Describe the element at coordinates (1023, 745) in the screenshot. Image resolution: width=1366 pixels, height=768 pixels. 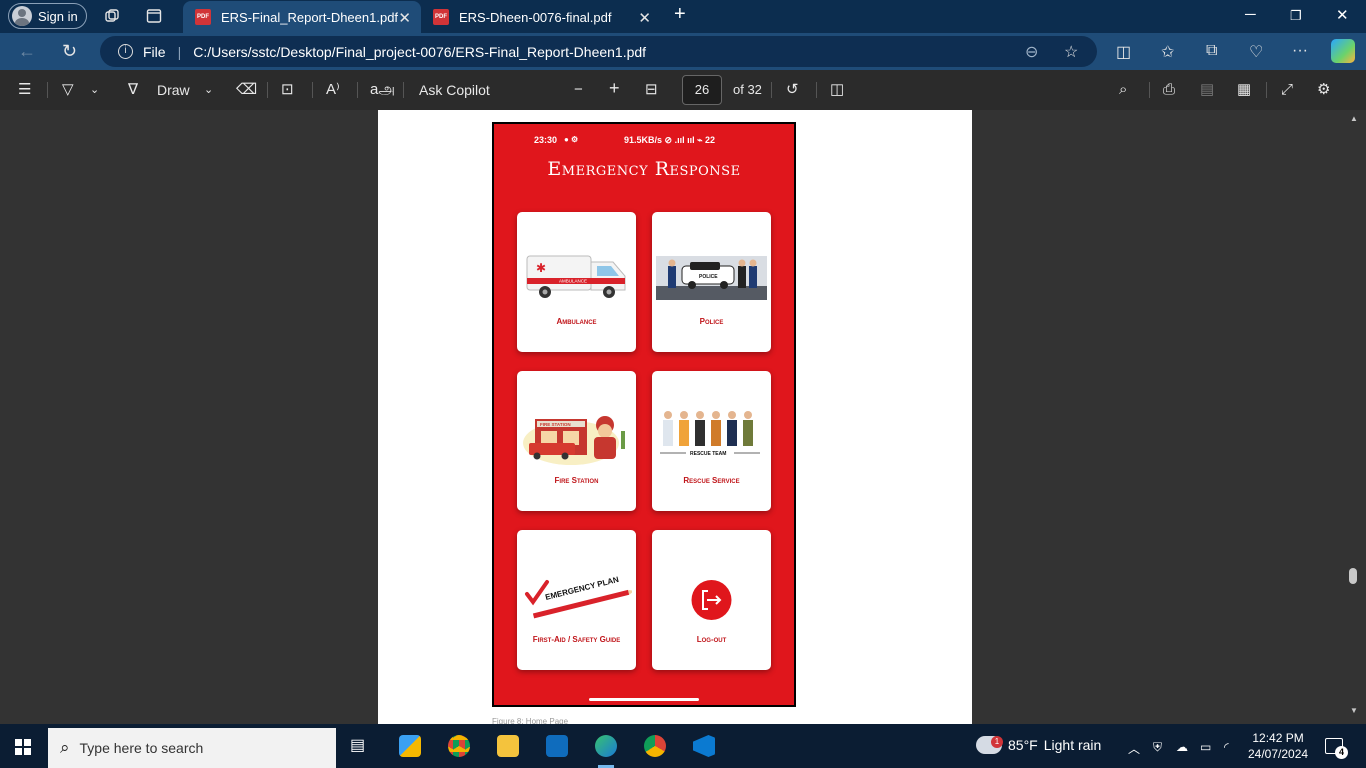
I see `weather-temp: 85°F` at that location.